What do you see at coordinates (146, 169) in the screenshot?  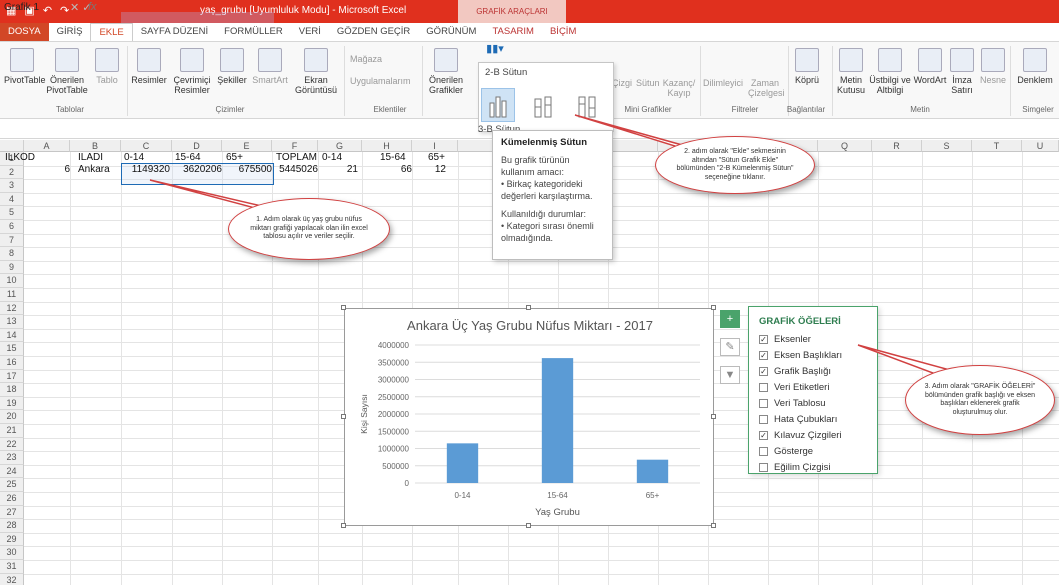 I see `cell-c2: 1149320` at bounding box center [146, 169].